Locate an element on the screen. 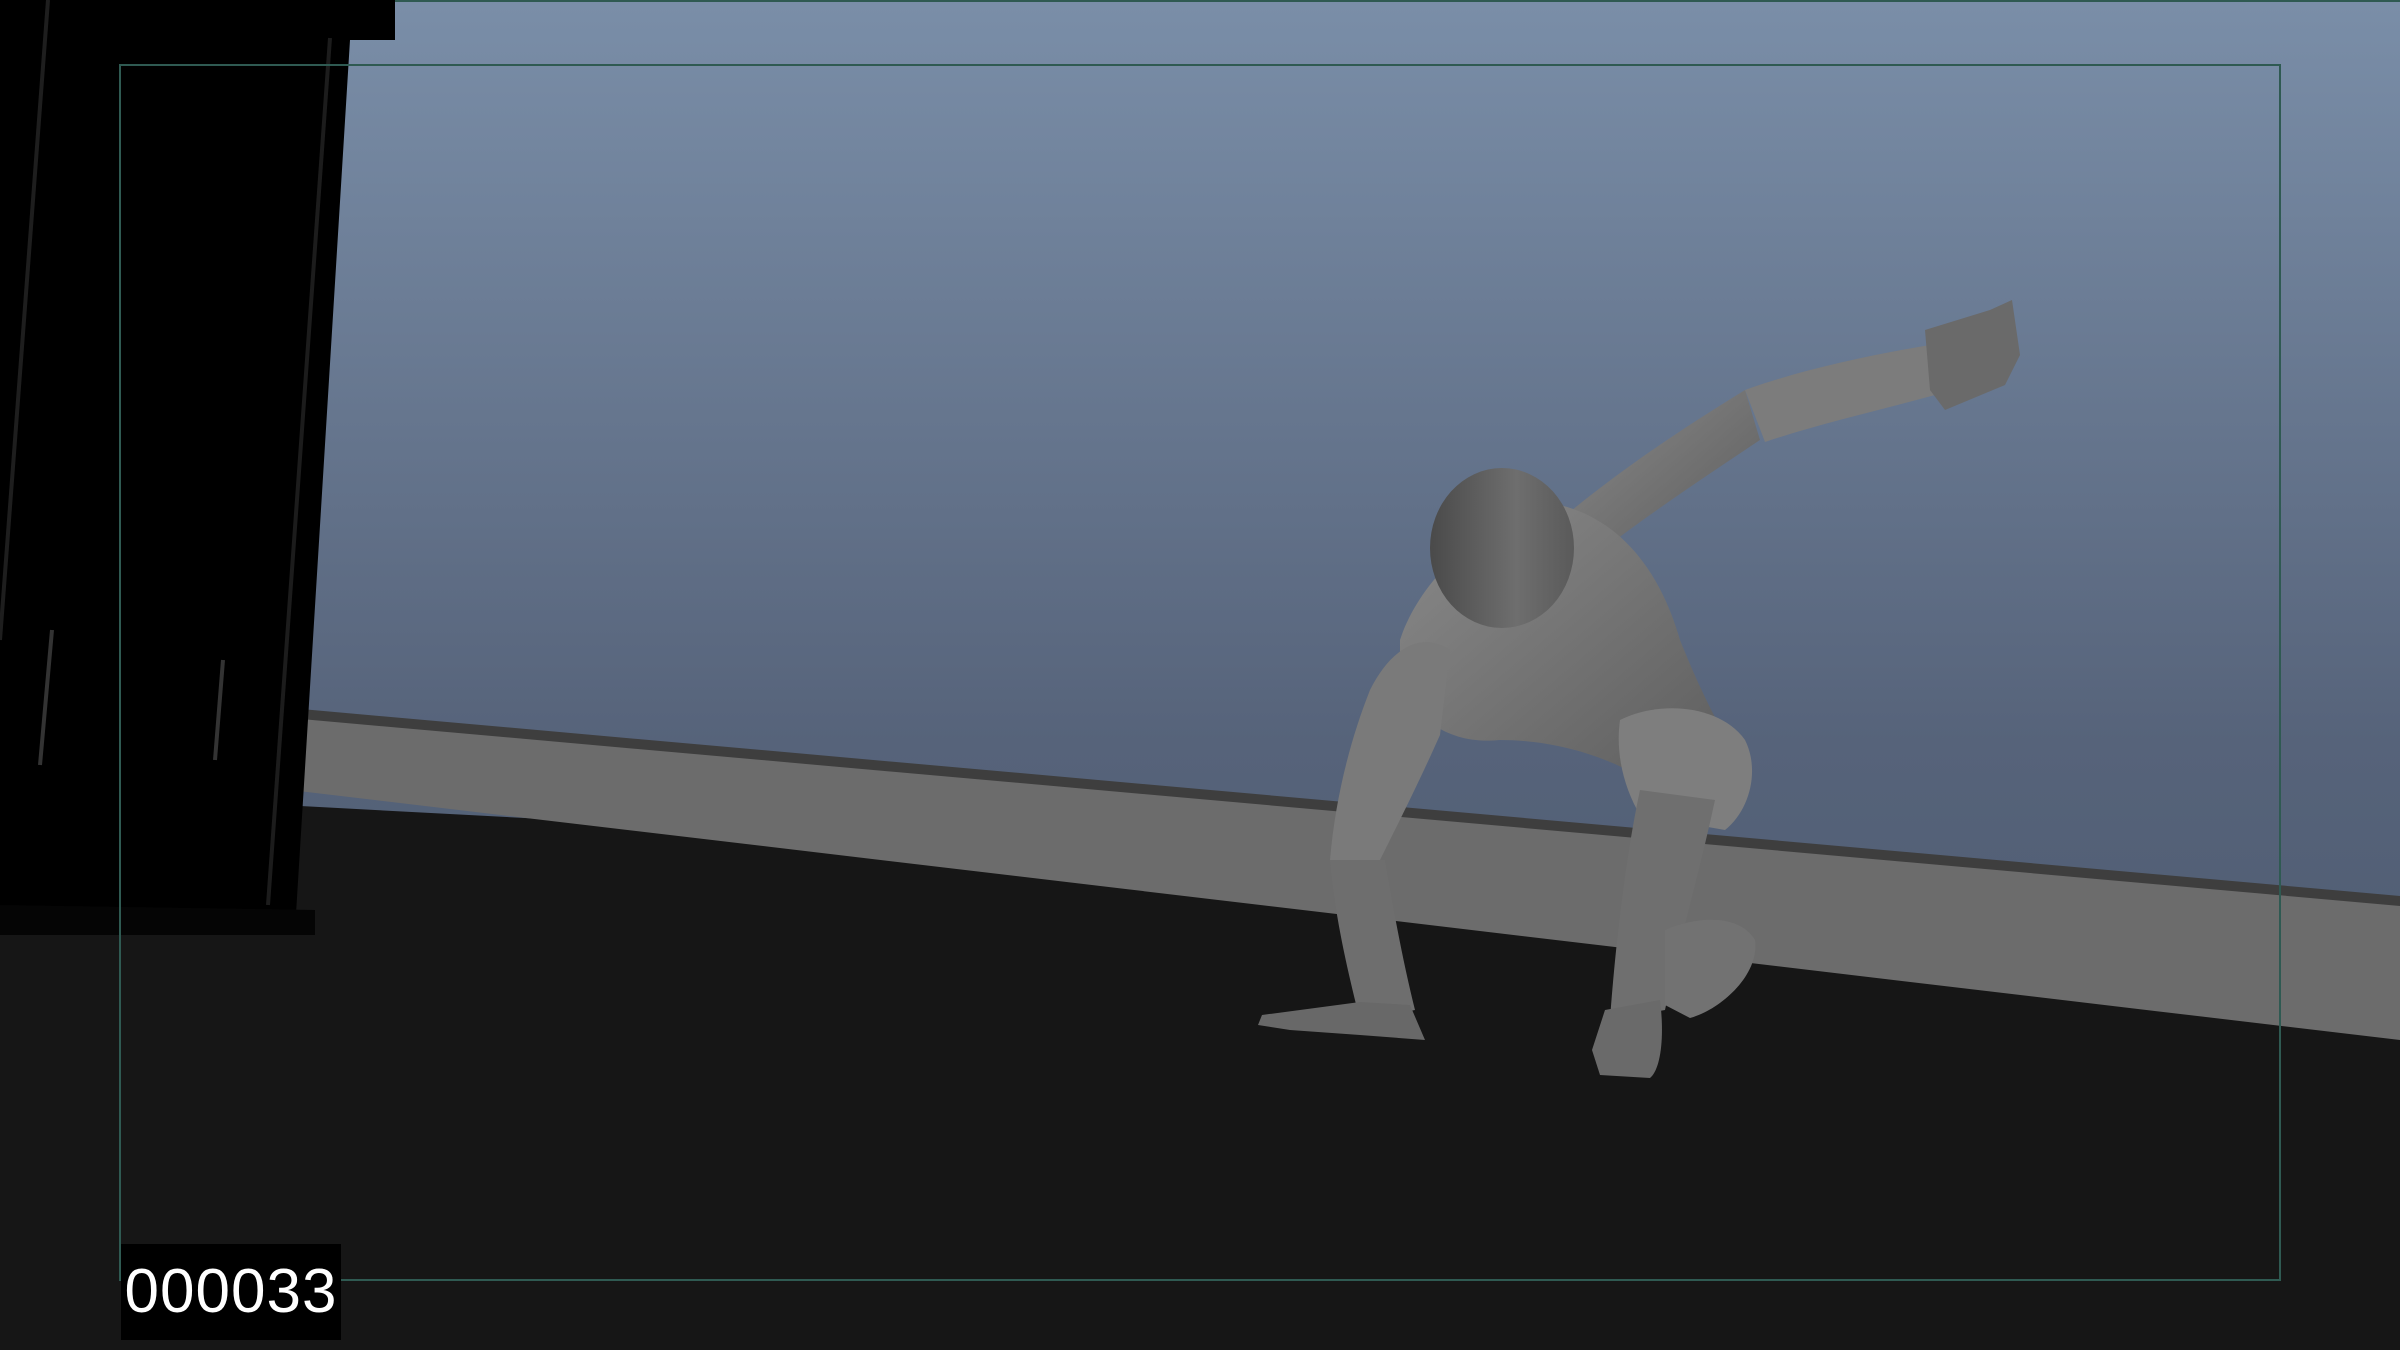  frame-counter: 000033 is located at coordinates (231, 1292).